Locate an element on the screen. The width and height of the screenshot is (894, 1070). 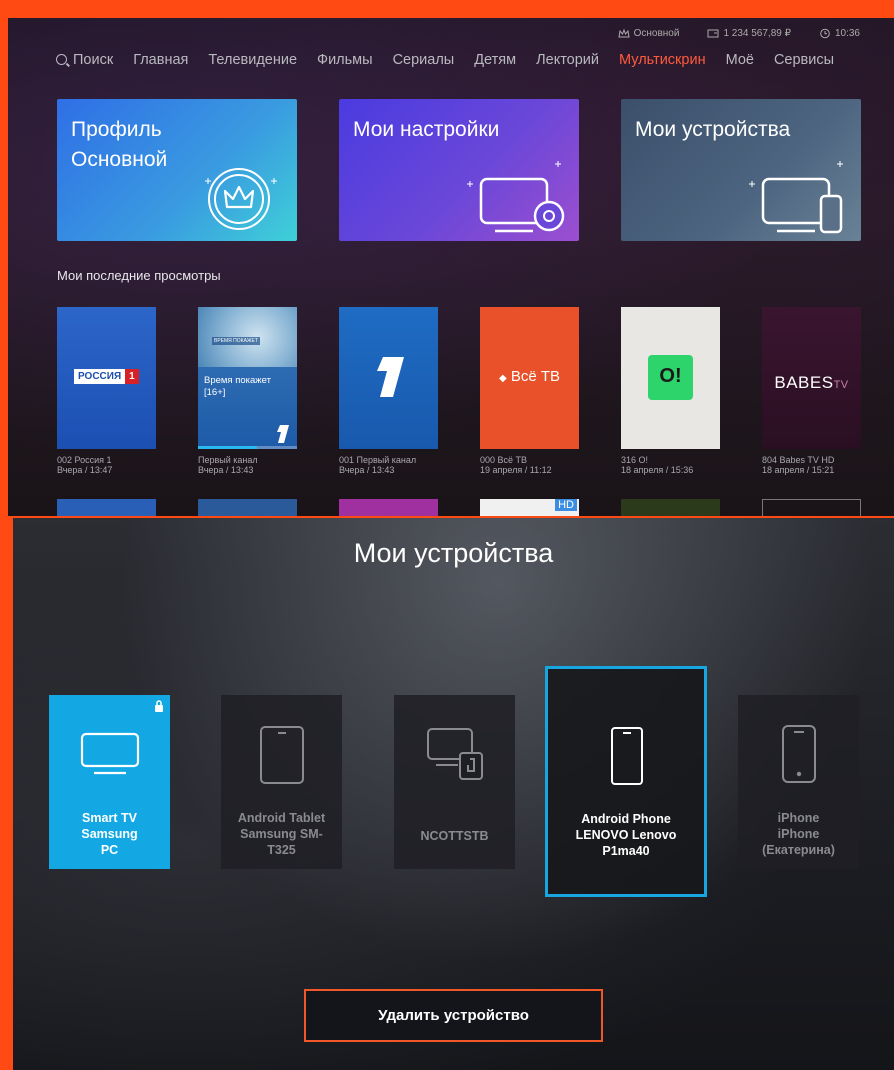
channel-one-small-icon is located at coordinates (283, 434).